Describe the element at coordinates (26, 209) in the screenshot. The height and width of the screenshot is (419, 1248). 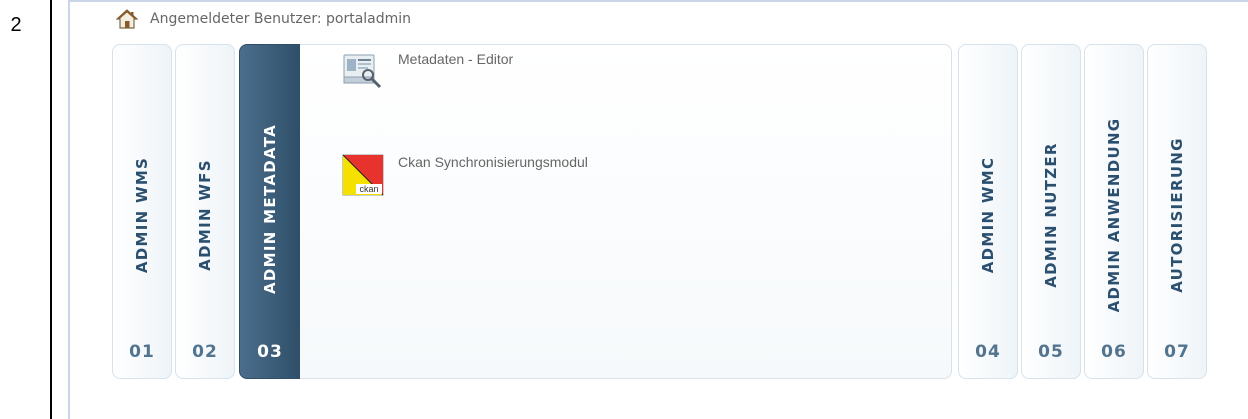
I see `row-number-column: 2` at that location.